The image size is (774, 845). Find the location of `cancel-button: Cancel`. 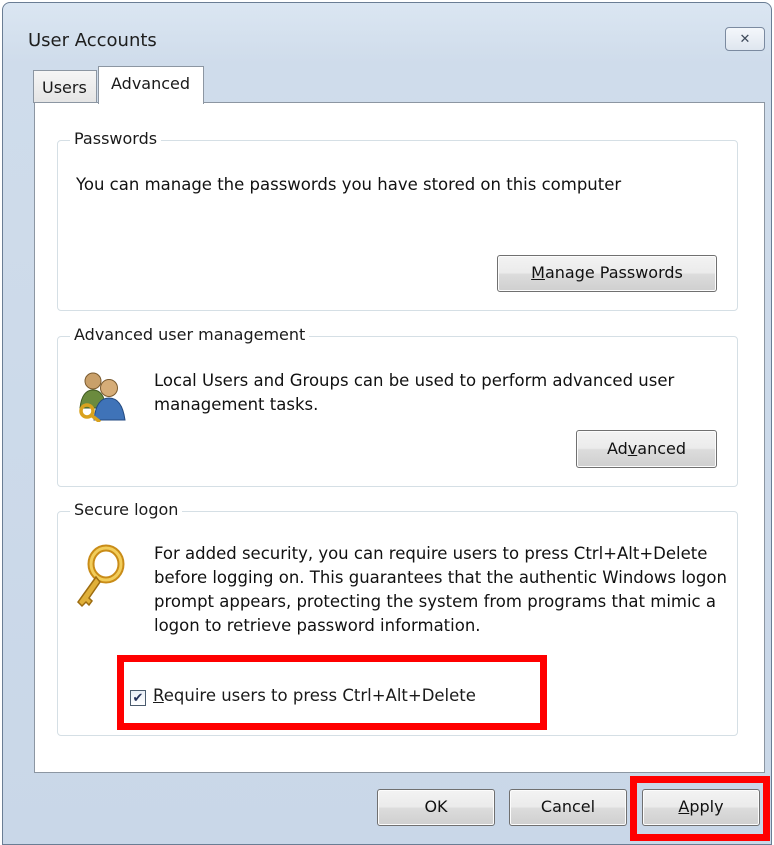

cancel-button: Cancel is located at coordinates (568, 807).